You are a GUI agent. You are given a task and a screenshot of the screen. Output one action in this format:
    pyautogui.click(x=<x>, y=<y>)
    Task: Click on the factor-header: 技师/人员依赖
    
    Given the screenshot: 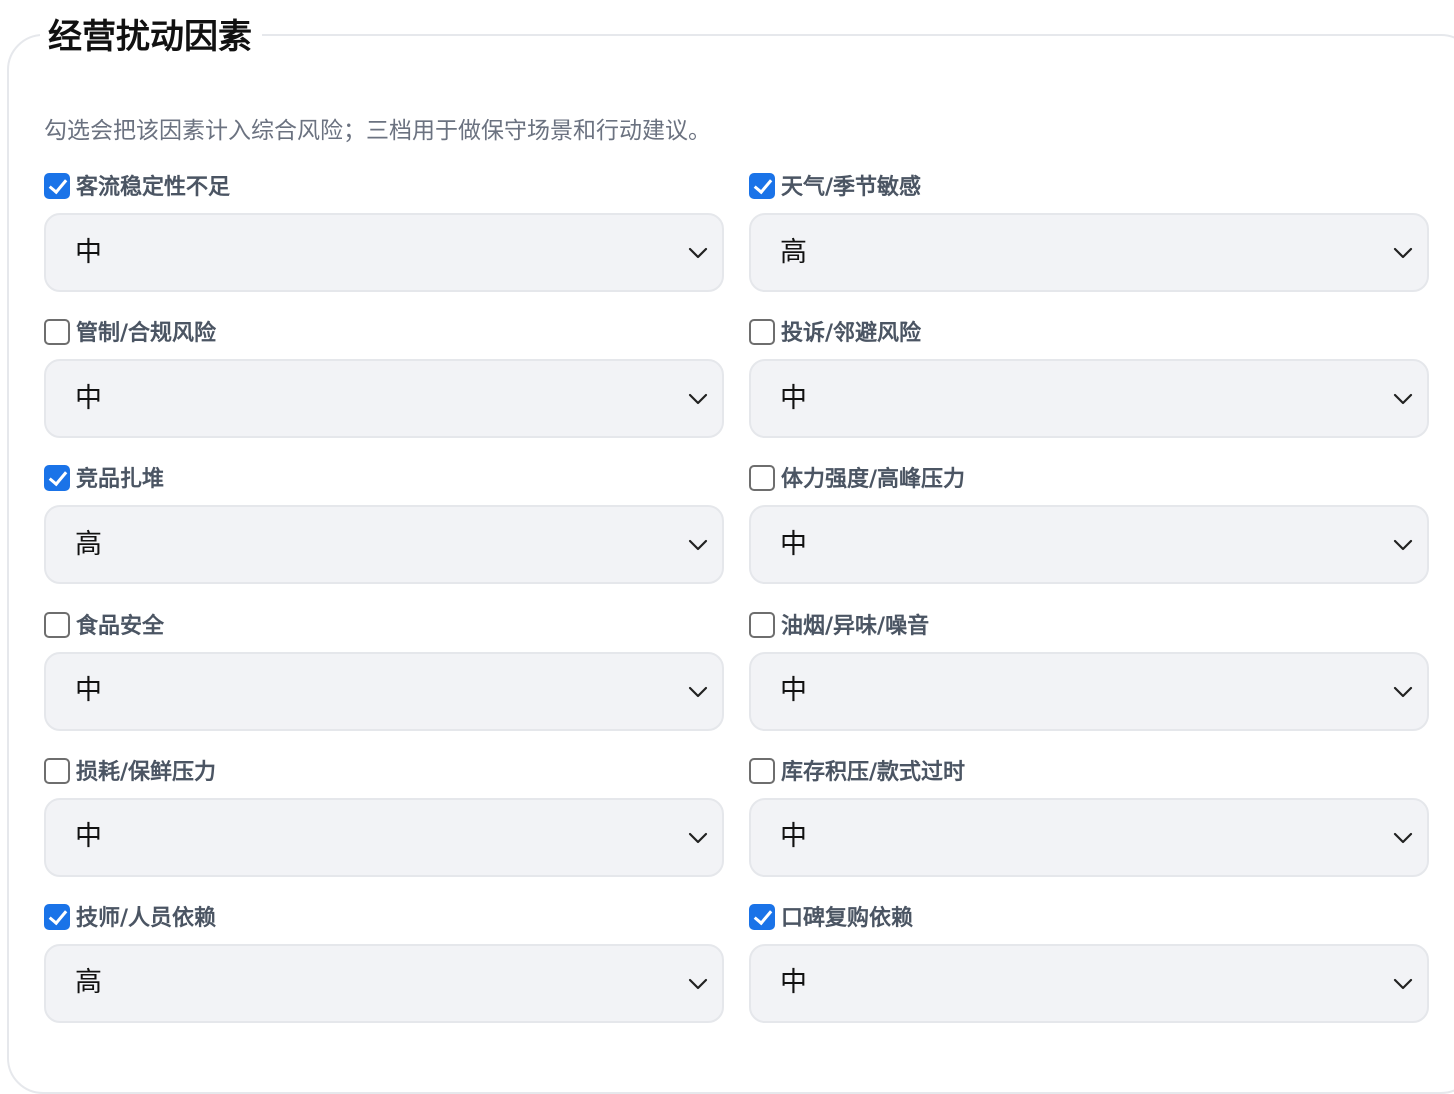 What is the action you would take?
    pyautogui.click(x=130, y=917)
    